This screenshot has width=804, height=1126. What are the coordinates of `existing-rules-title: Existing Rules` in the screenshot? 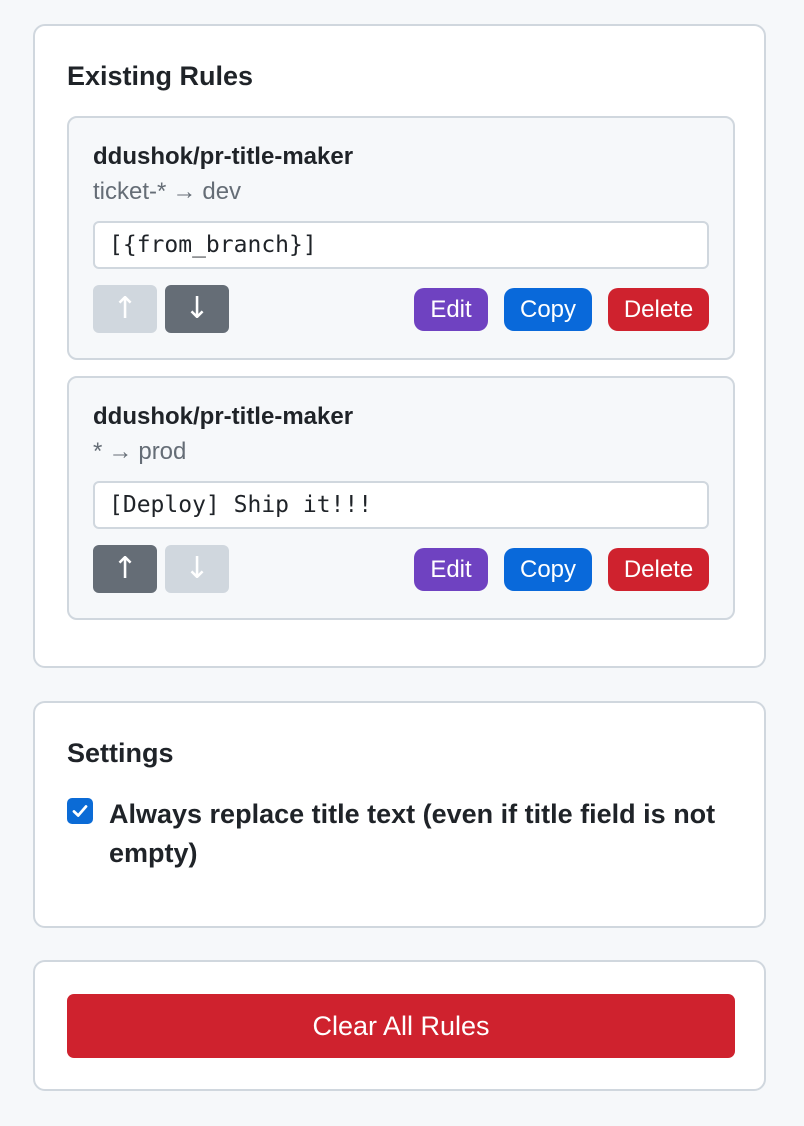 It's located at (160, 76).